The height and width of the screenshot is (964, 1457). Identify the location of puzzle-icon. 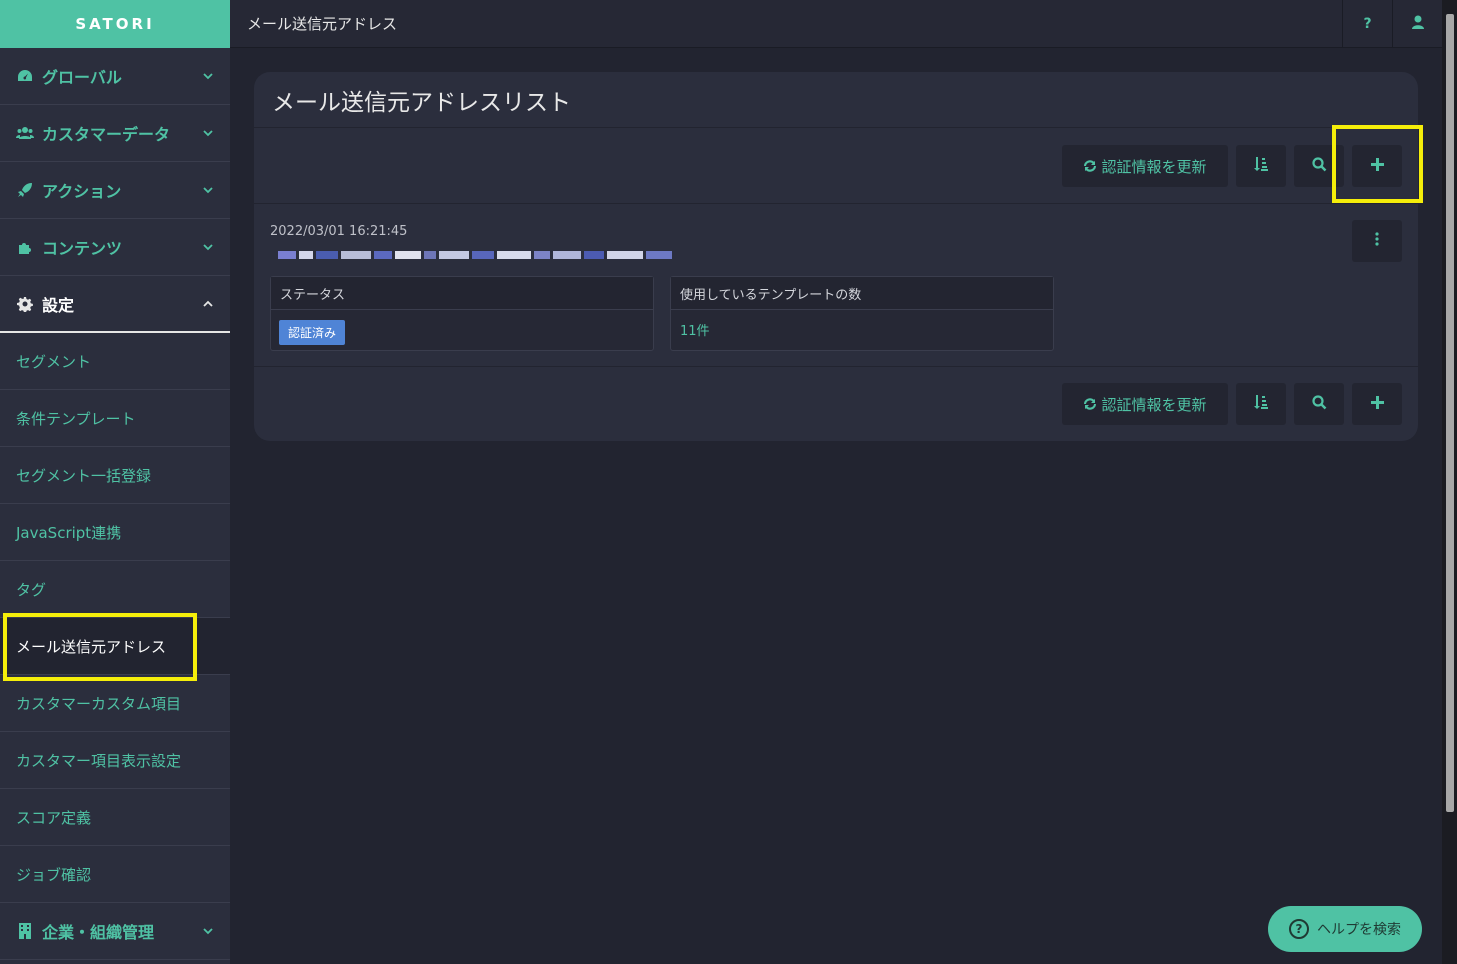
(25, 247).